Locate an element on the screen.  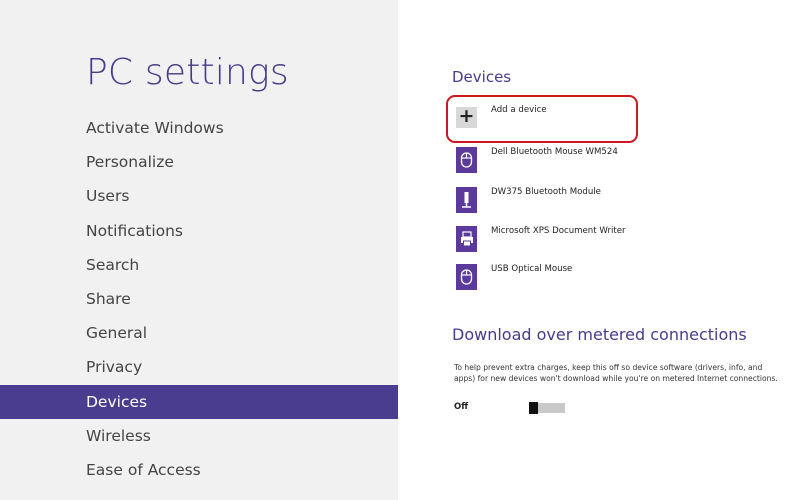
device-label: Microsoft XPS Document Writer is located at coordinates (558, 231).